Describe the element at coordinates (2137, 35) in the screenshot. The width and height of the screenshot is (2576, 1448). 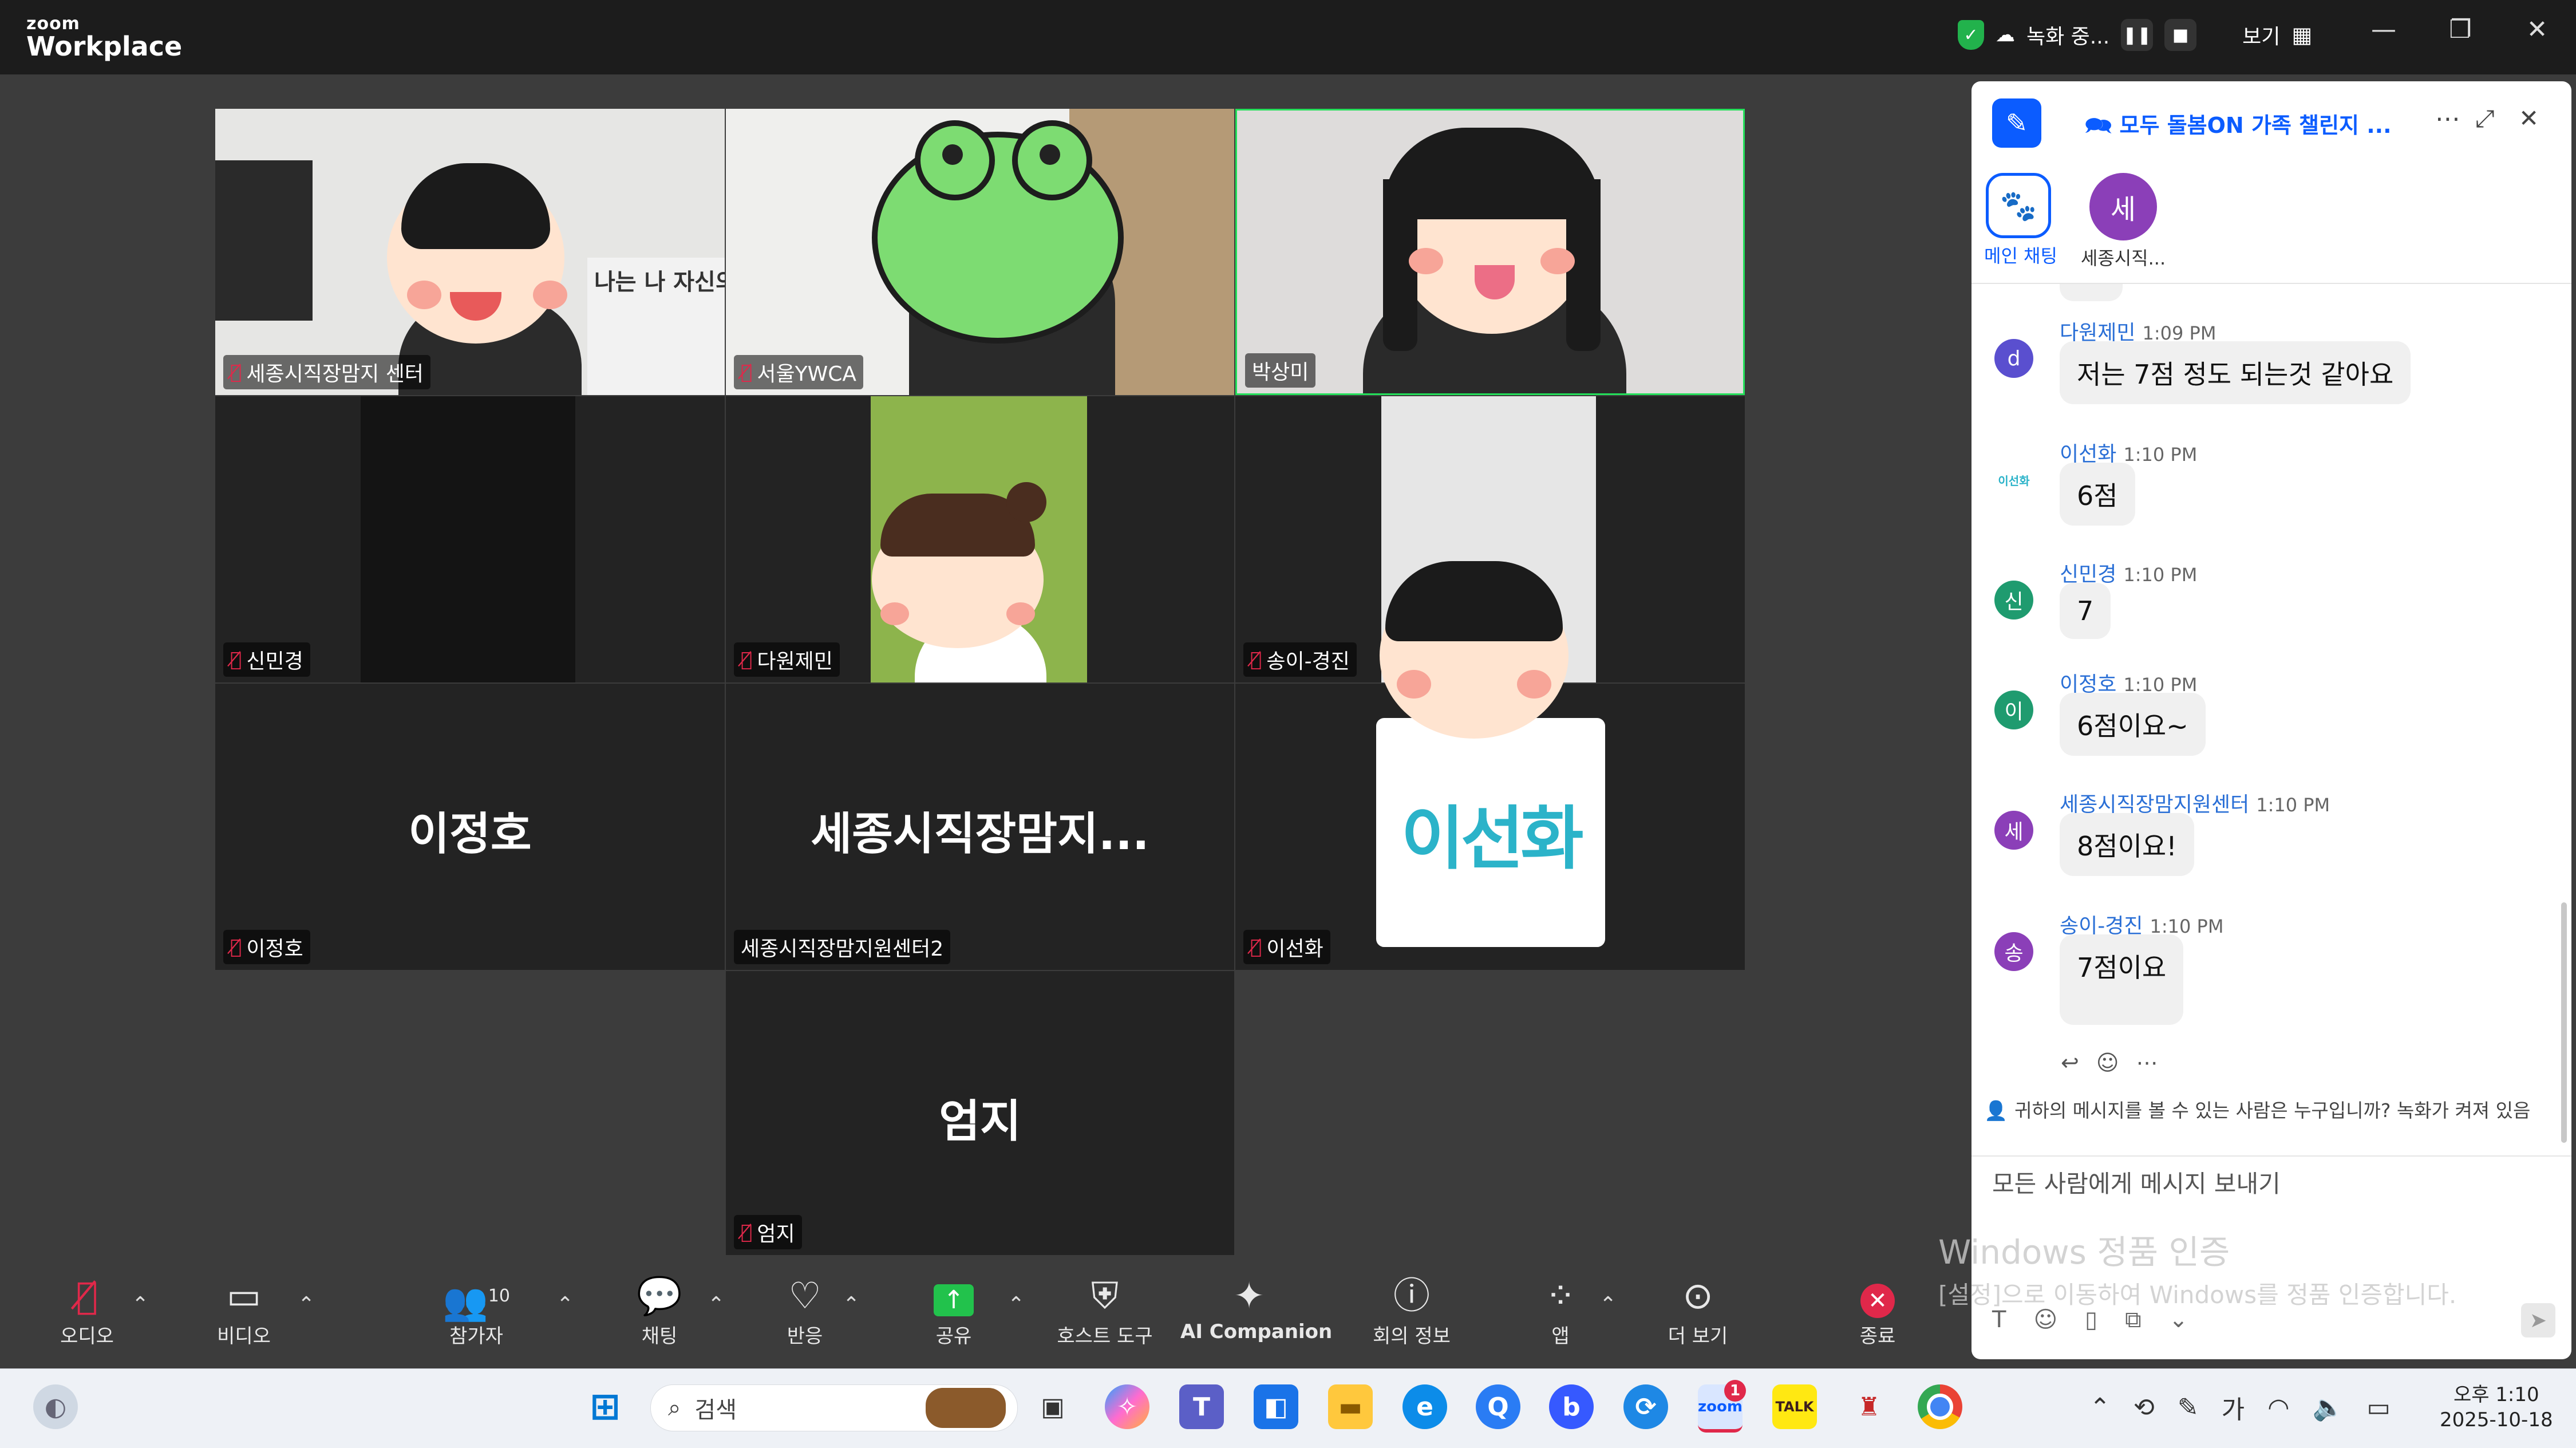
I see `pause-recording-button: ❚❚` at that location.